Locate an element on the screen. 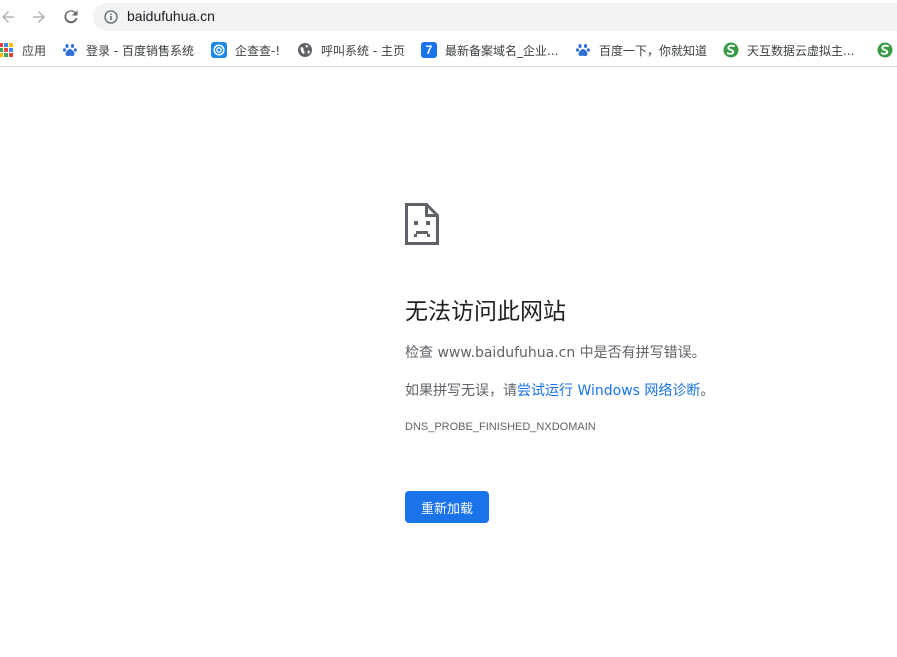  address-url: baidufuhua.cn is located at coordinates (171, 16).